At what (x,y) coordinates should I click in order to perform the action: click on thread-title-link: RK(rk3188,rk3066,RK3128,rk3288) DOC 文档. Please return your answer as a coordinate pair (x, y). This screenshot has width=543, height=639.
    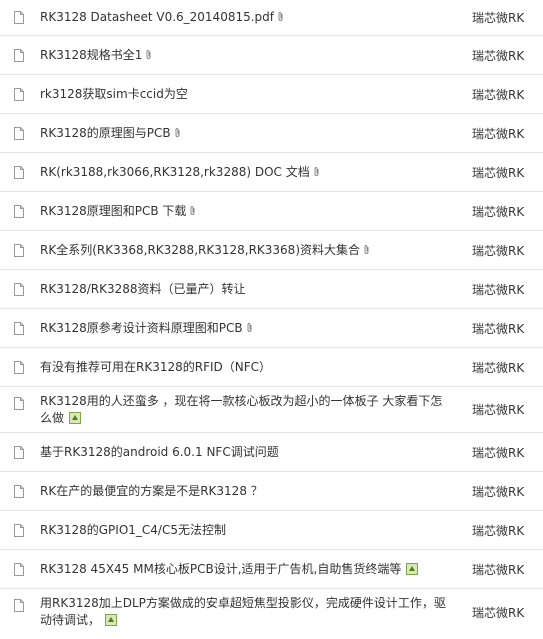
    Looking at the image, I should click on (246, 172).